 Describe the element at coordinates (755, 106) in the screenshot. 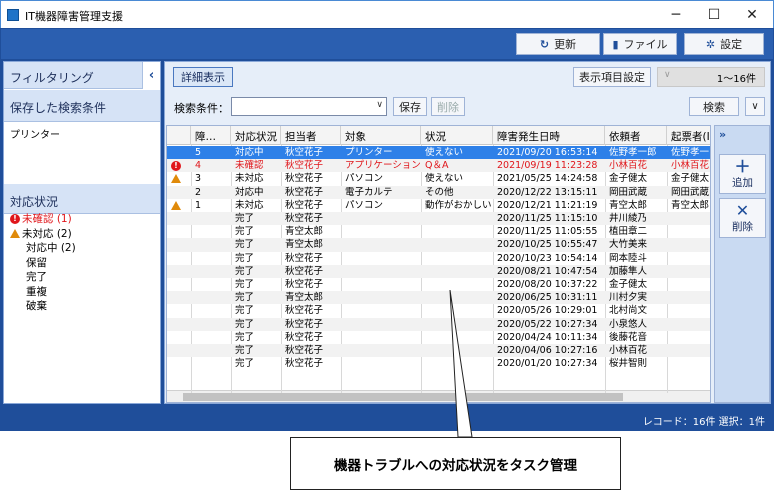

I see `expand-search-button: ∨` at that location.